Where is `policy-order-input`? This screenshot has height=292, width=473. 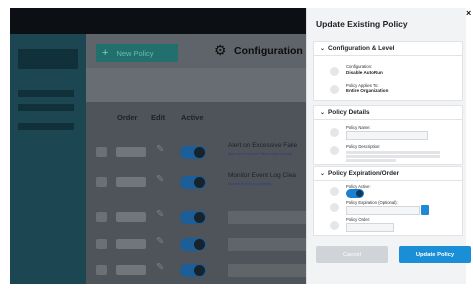 policy-order-input is located at coordinates (370, 227).